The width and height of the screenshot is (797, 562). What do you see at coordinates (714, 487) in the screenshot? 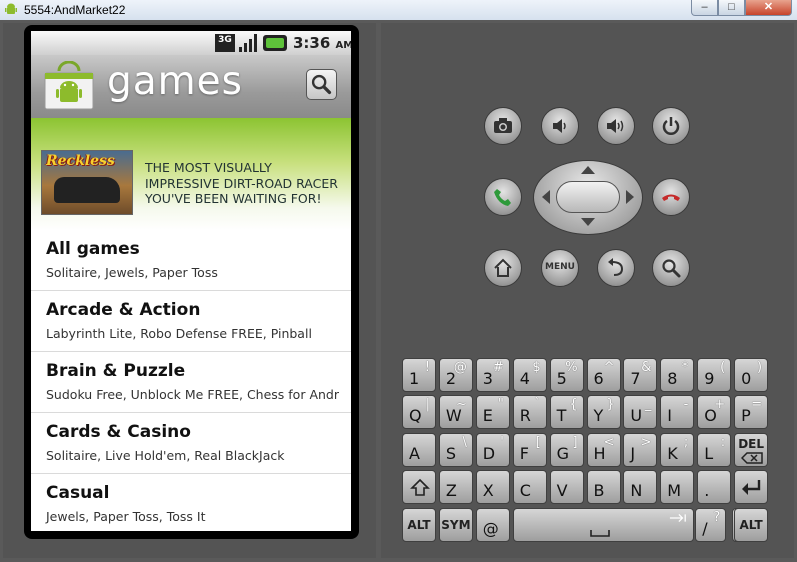
I see `key: .` at bounding box center [714, 487].